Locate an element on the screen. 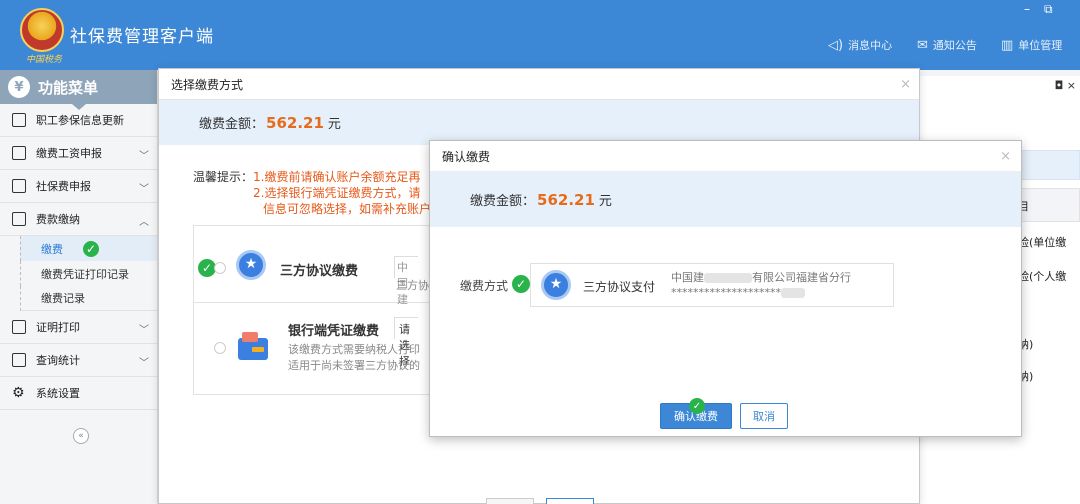 This screenshot has width=1080, height=504. gear-icon: ⚙ is located at coordinates (18, 393).